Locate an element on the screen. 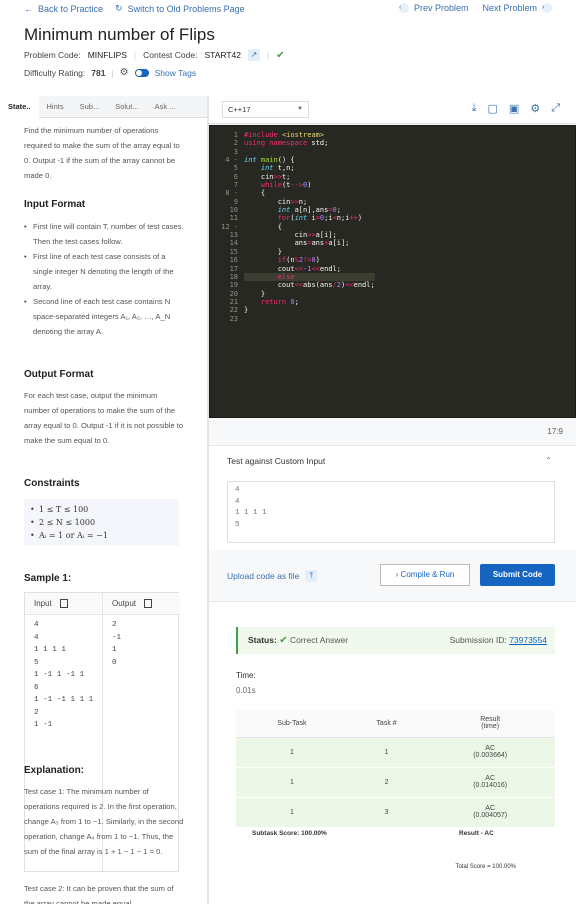 Image resolution: width=576 pixels, height=904 pixels. list-item: 1 ≤ T ≤ 100 is located at coordinates (101, 509).